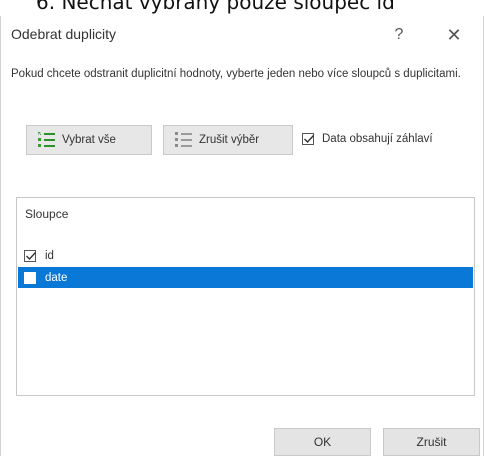 The height and width of the screenshot is (456, 485). What do you see at coordinates (215, 7) in the screenshot?
I see `document-heading-fragment: 6. Nechat vybraný pouze sloupec id` at bounding box center [215, 7].